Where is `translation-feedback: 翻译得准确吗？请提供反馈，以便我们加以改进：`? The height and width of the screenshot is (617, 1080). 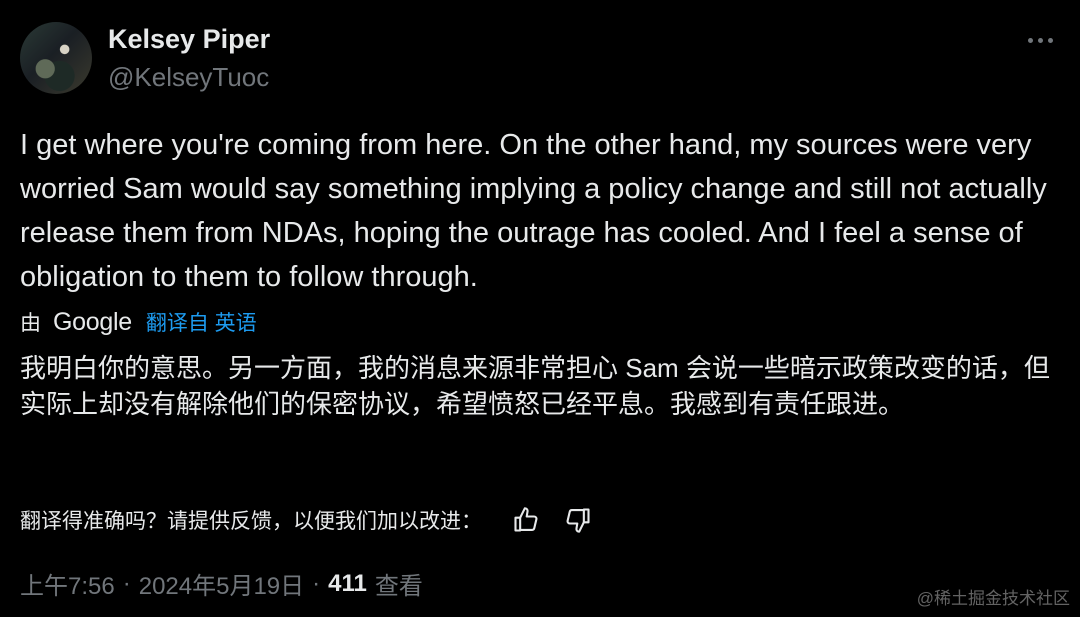 translation-feedback: 翻译得准确吗？请提供反馈，以便我们加以改进： is located at coordinates (314, 520).